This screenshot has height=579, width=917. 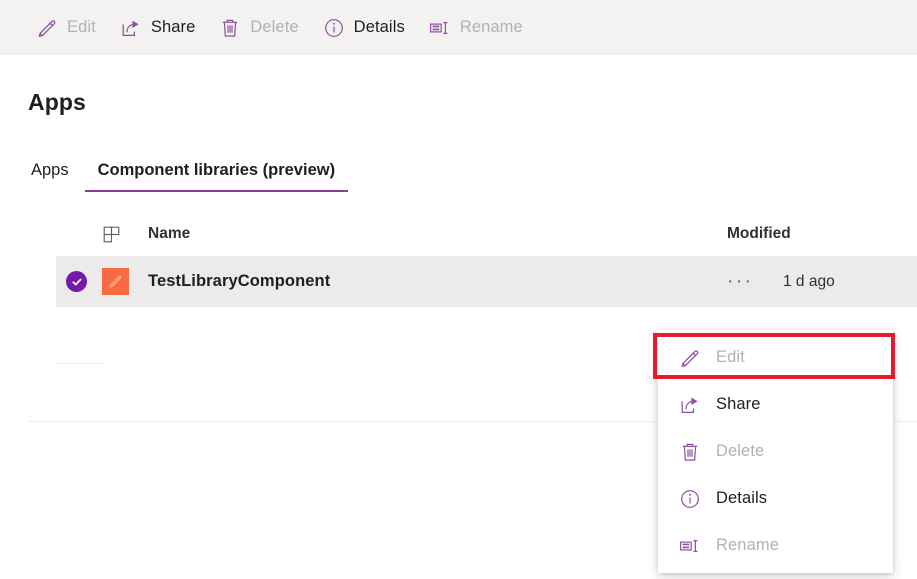 What do you see at coordinates (775, 498) in the screenshot?
I see `context-menu-item-details: Details` at bounding box center [775, 498].